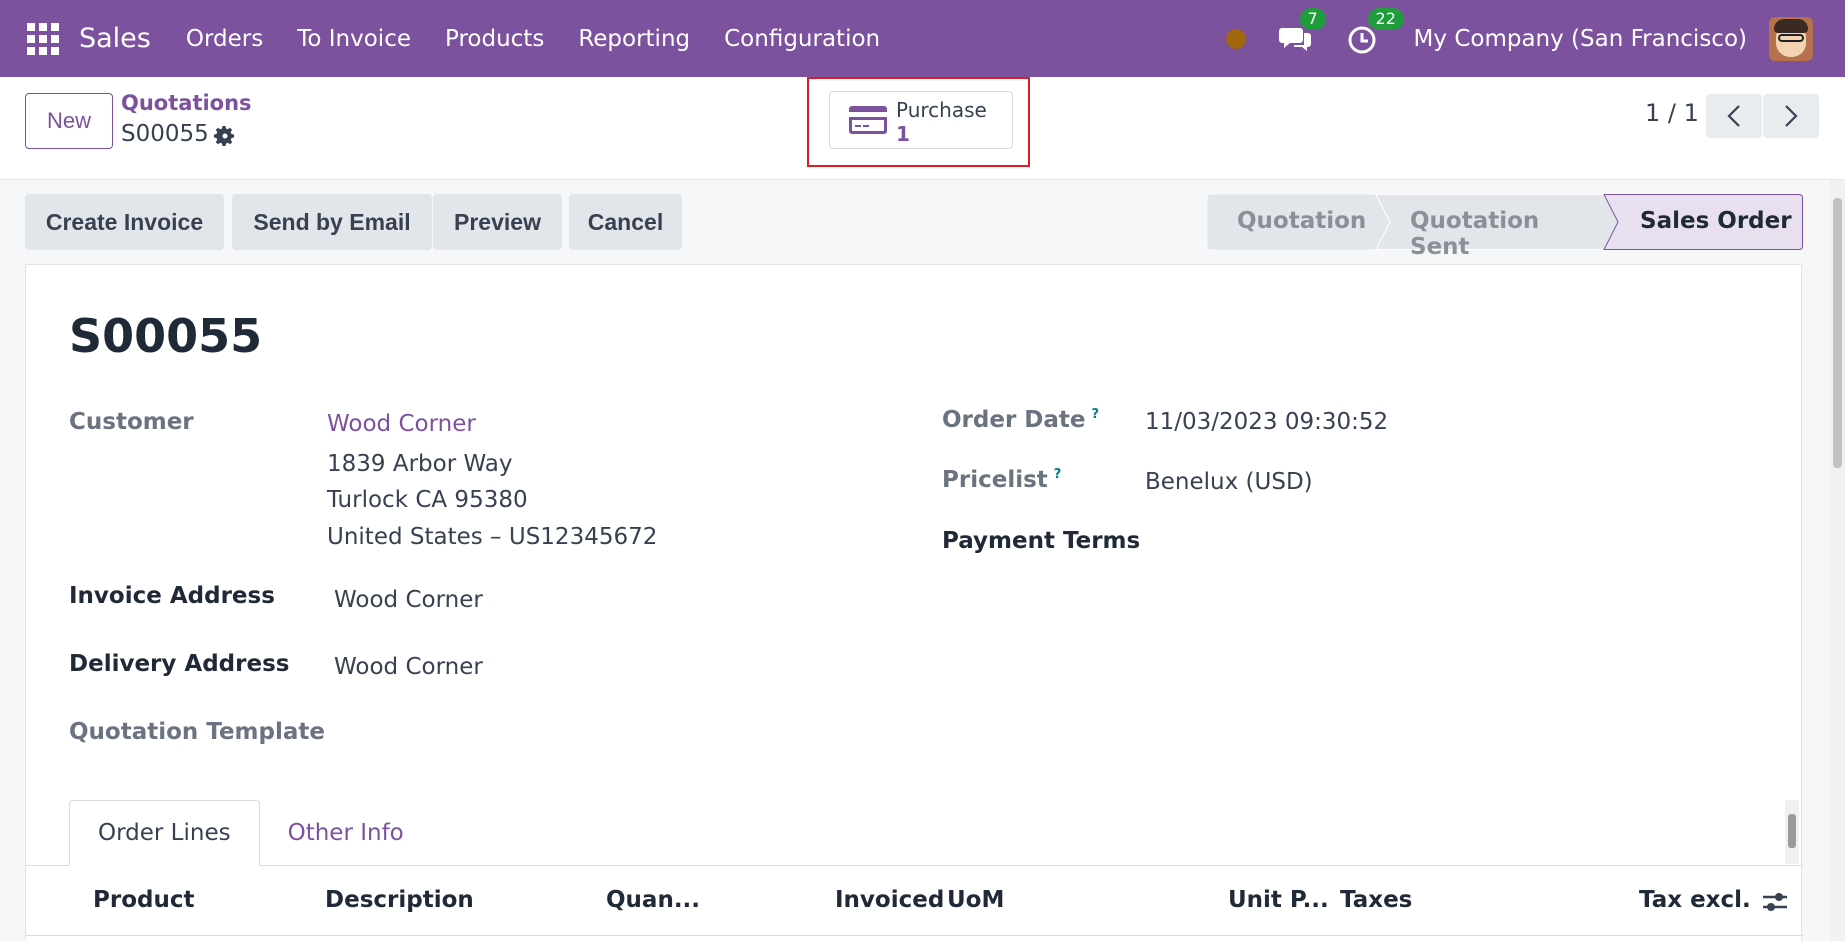 The image size is (1845, 941). What do you see at coordinates (165, 134) in the screenshot?
I see `breadcrumb-record: S00055` at bounding box center [165, 134].